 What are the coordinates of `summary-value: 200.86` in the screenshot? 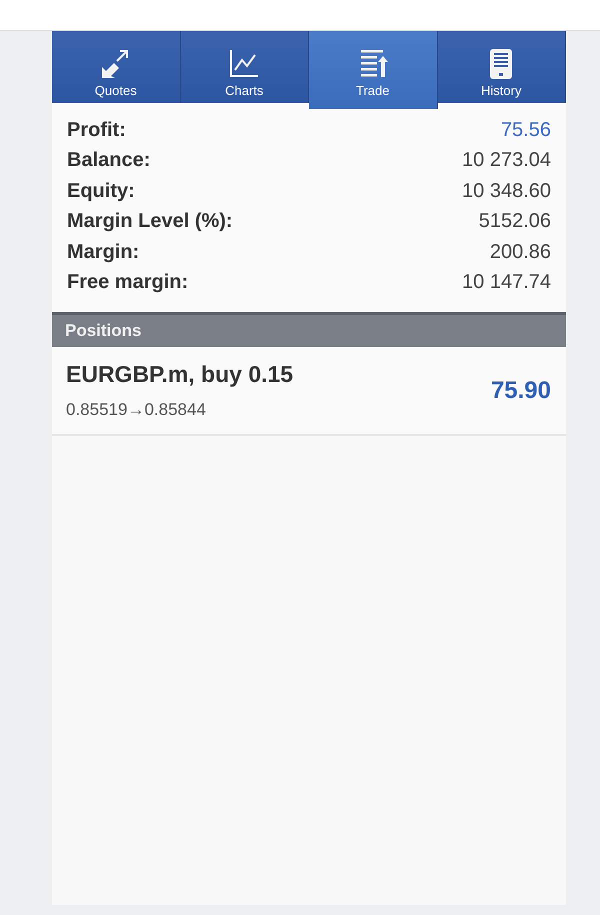 It's located at (520, 252).